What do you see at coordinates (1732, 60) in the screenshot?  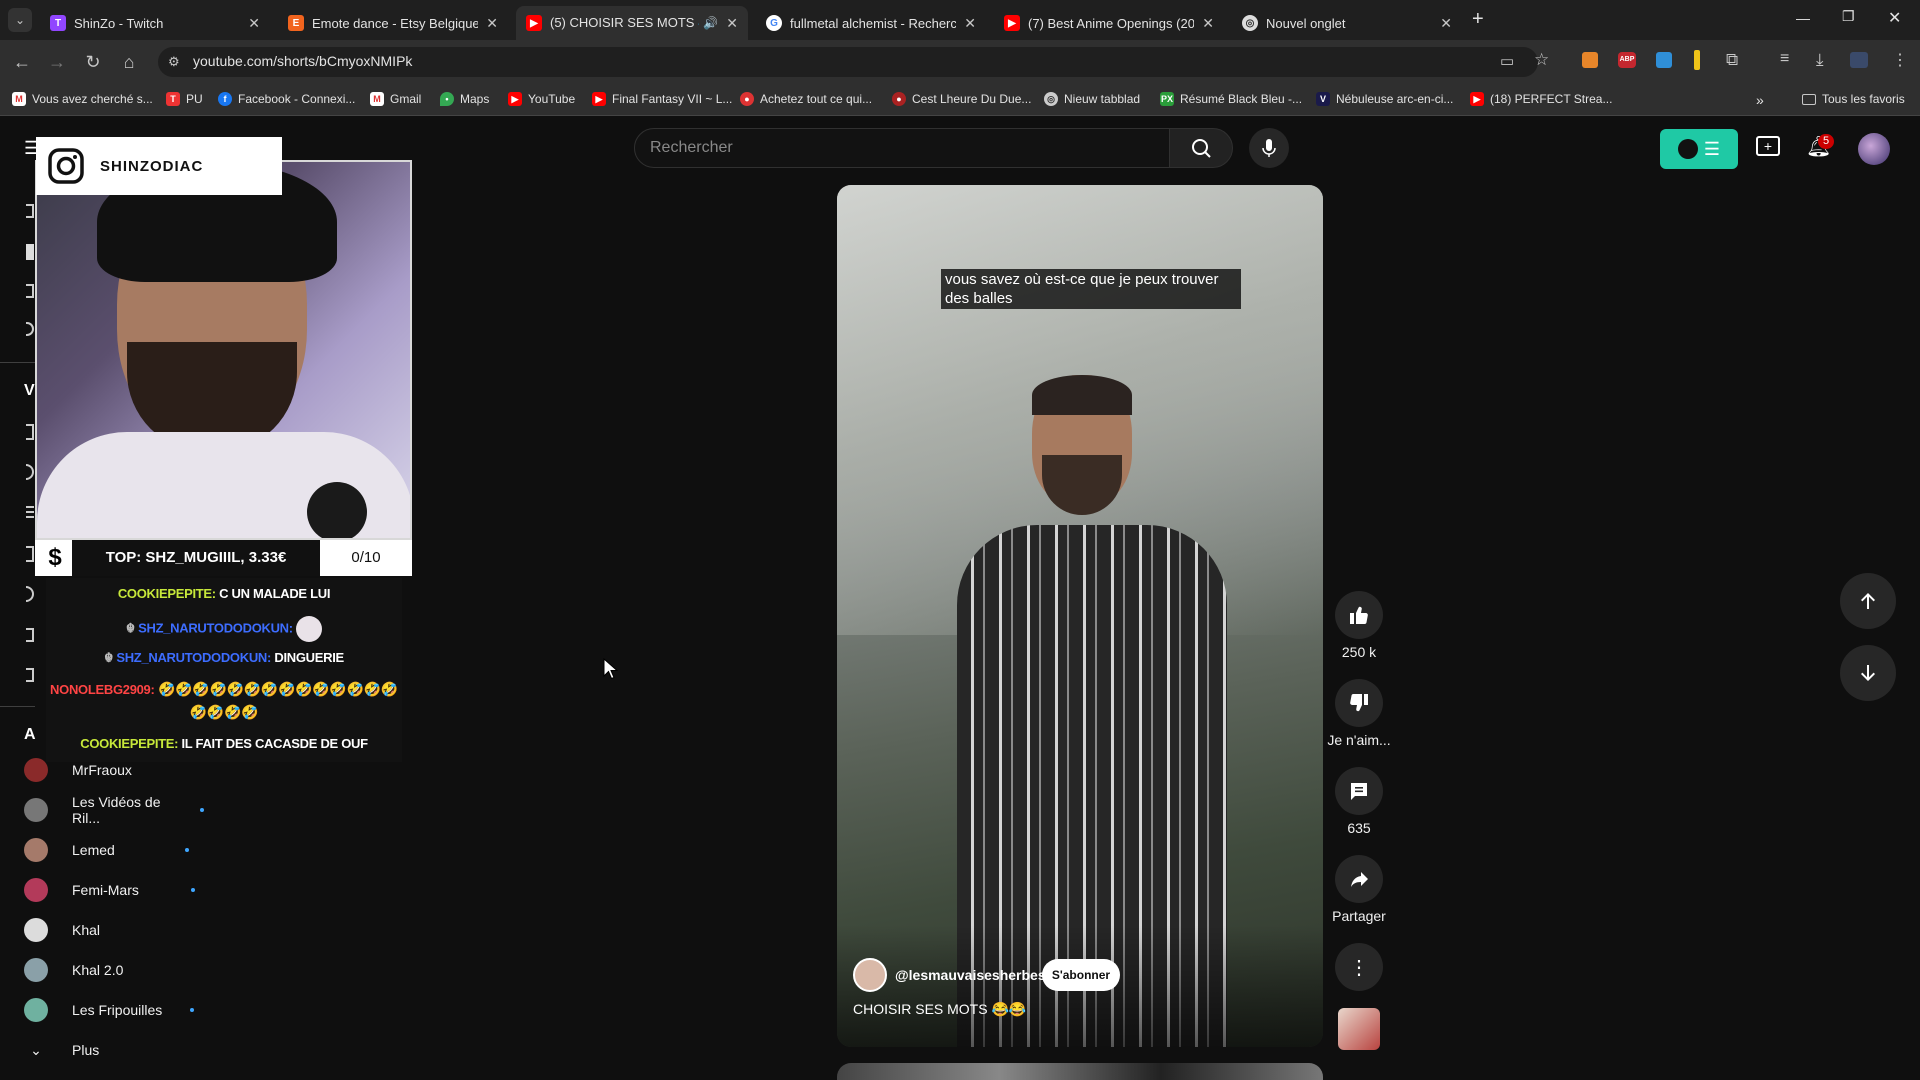 I see `extensions-puzzle-icon: ⧉` at bounding box center [1732, 60].